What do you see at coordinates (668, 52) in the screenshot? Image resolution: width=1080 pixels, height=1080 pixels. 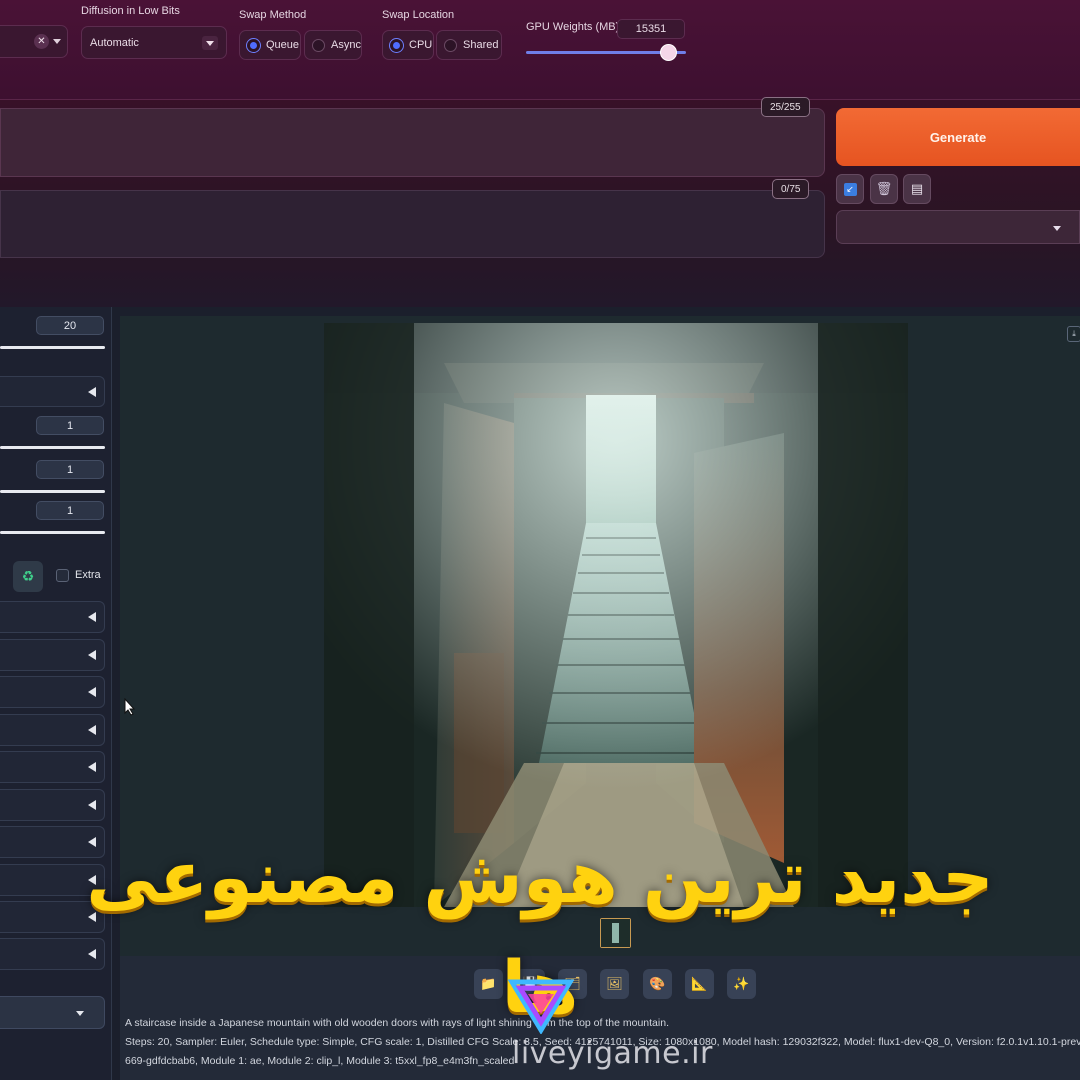 I see `gpu-weights-slider-handle` at bounding box center [668, 52].